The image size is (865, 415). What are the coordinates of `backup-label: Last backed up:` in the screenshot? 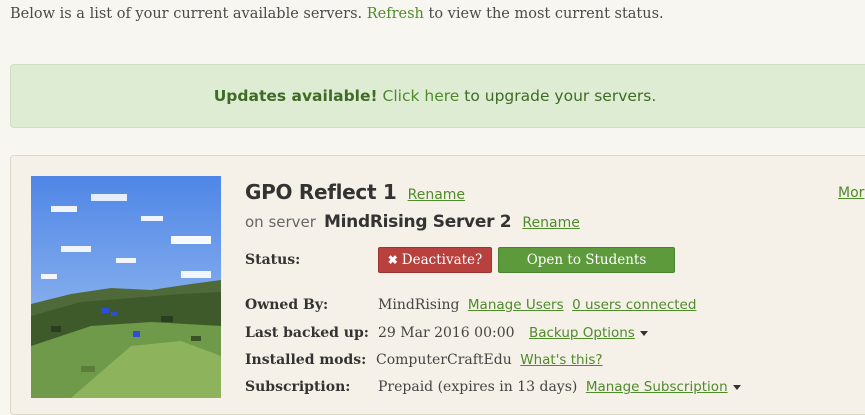 It's located at (307, 333).